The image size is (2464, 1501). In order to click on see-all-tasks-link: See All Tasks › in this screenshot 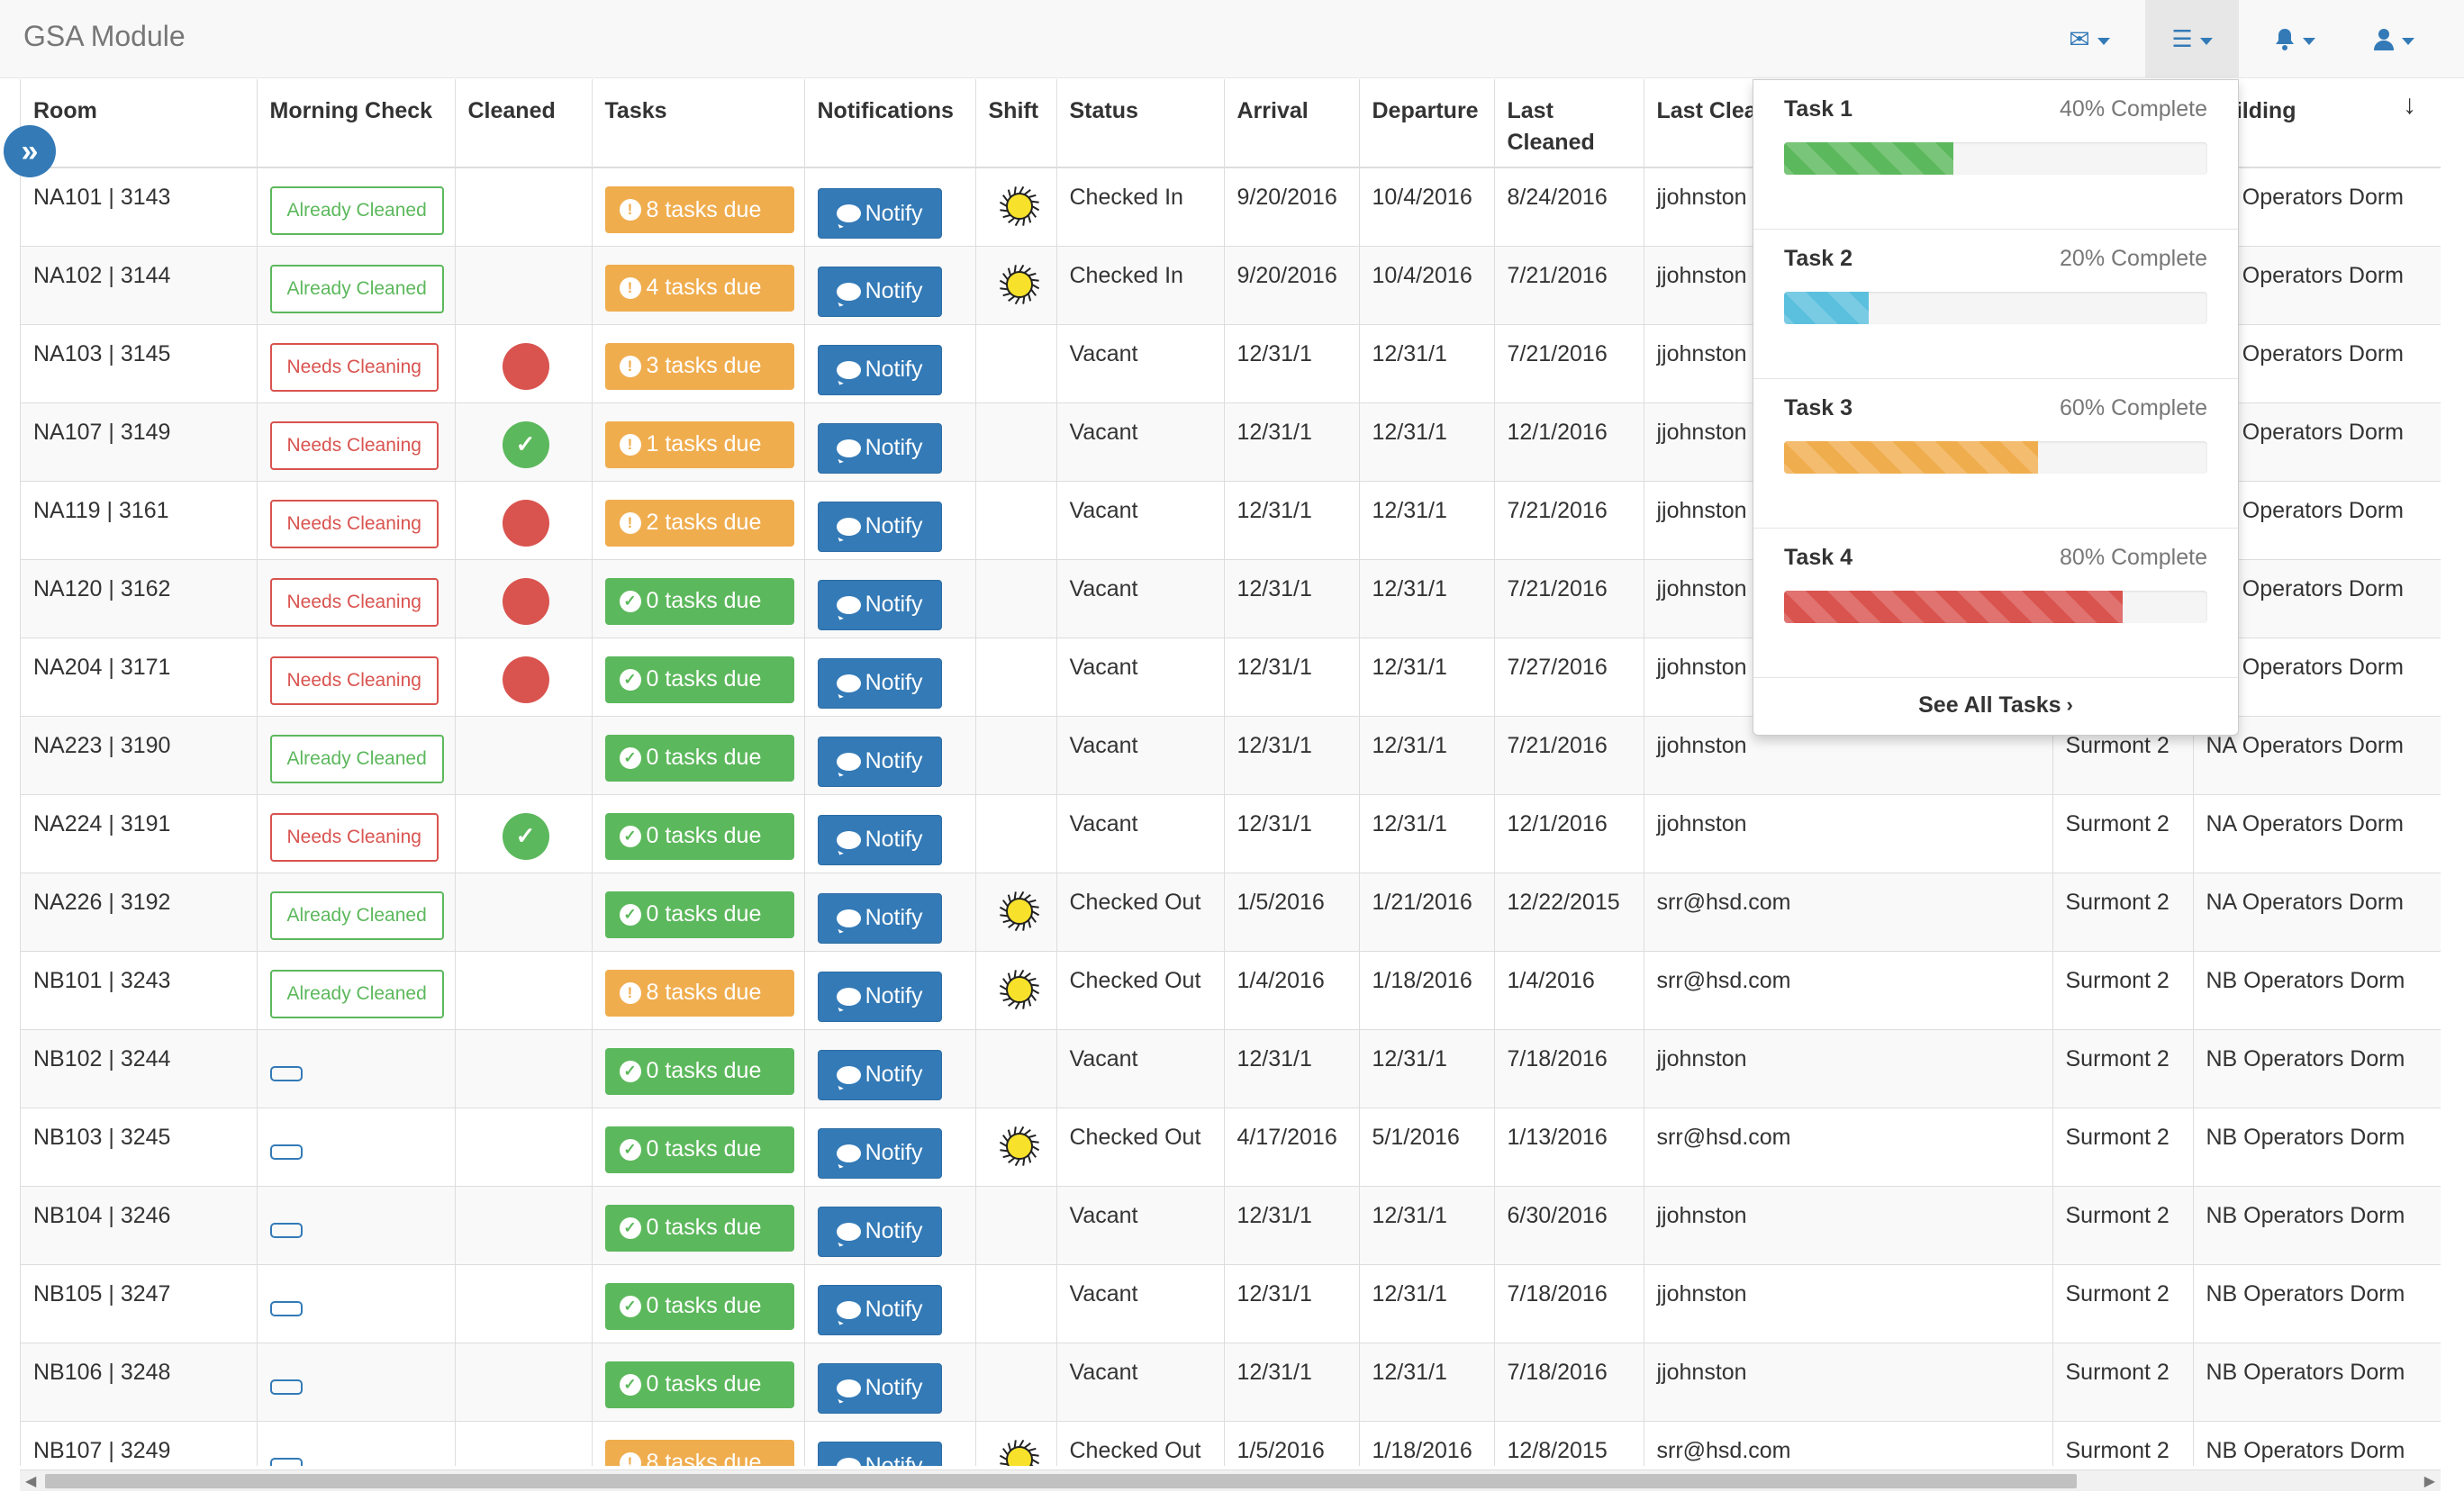, I will do `click(1995, 705)`.